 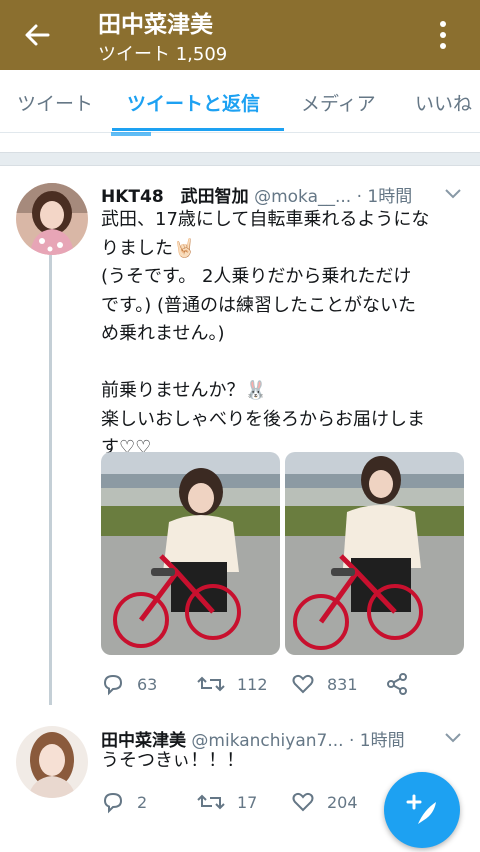 I want to click on retweet-count: 17, so click(x=247, y=802).